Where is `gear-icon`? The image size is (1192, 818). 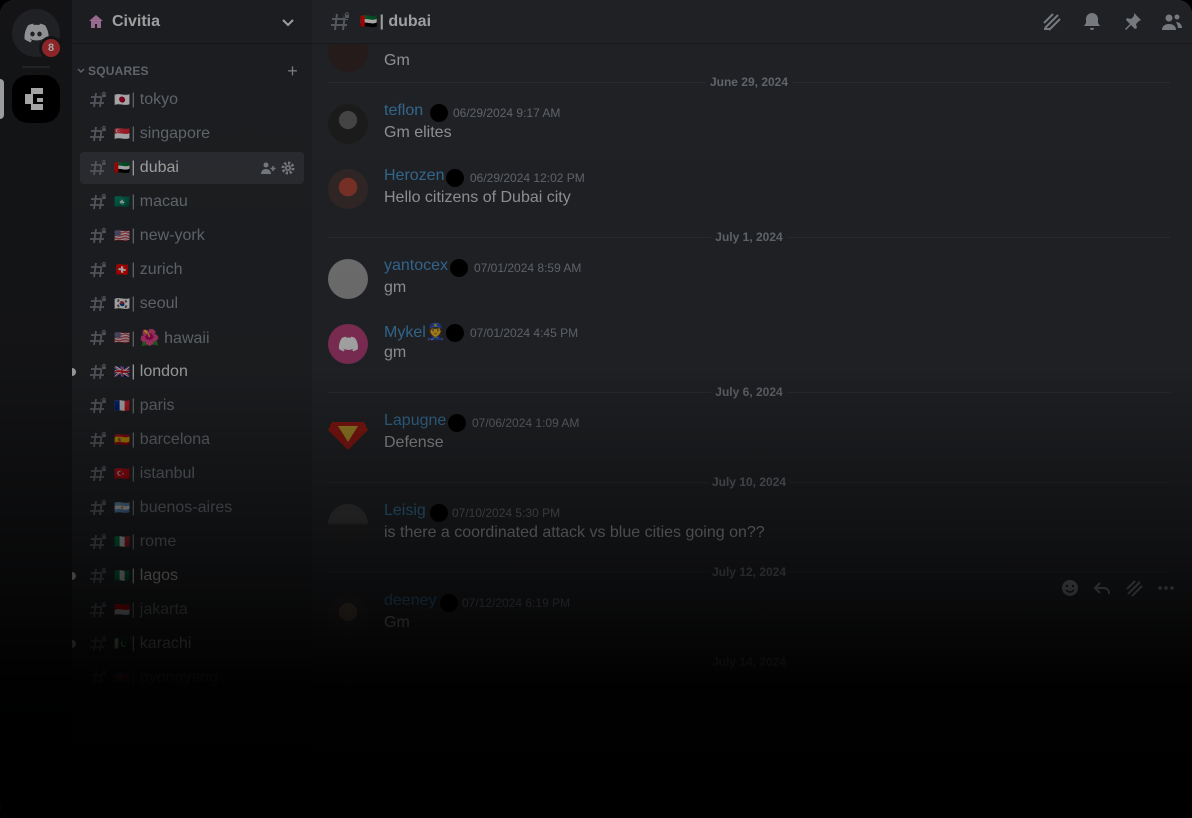 gear-icon is located at coordinates (288, 168).